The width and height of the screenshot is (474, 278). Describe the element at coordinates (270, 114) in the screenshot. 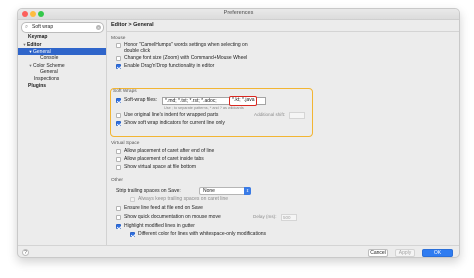

I see `additional-shift-label: Additional shift:` at that location.